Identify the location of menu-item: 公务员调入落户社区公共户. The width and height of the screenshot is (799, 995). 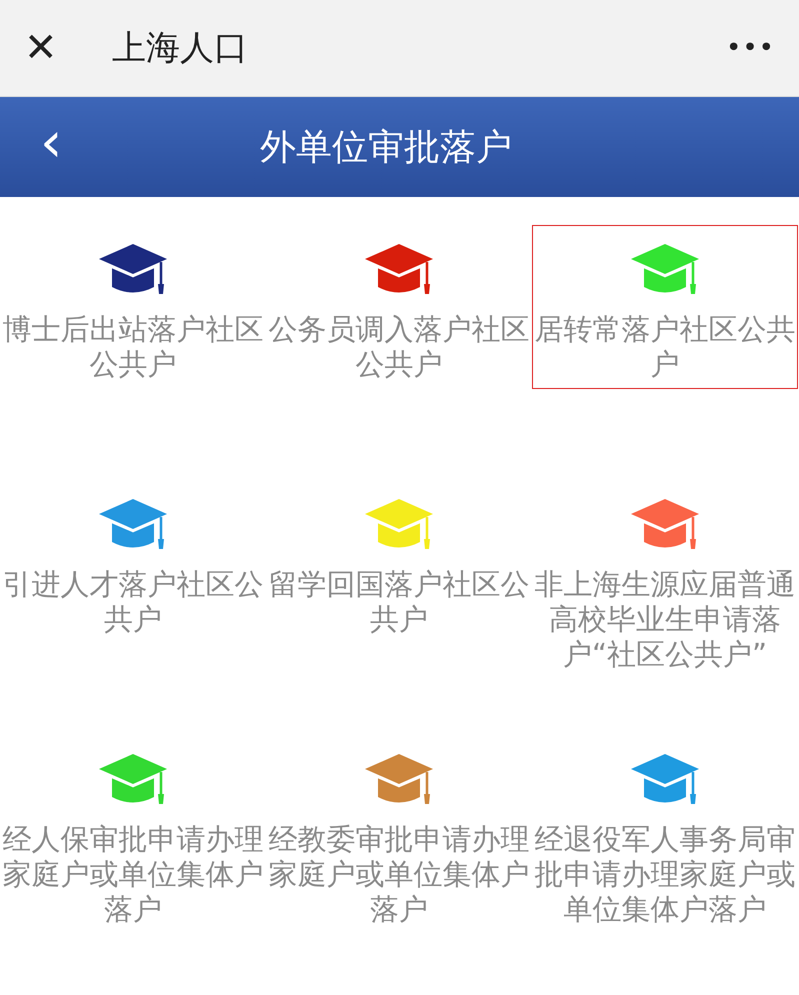
(399, 307).